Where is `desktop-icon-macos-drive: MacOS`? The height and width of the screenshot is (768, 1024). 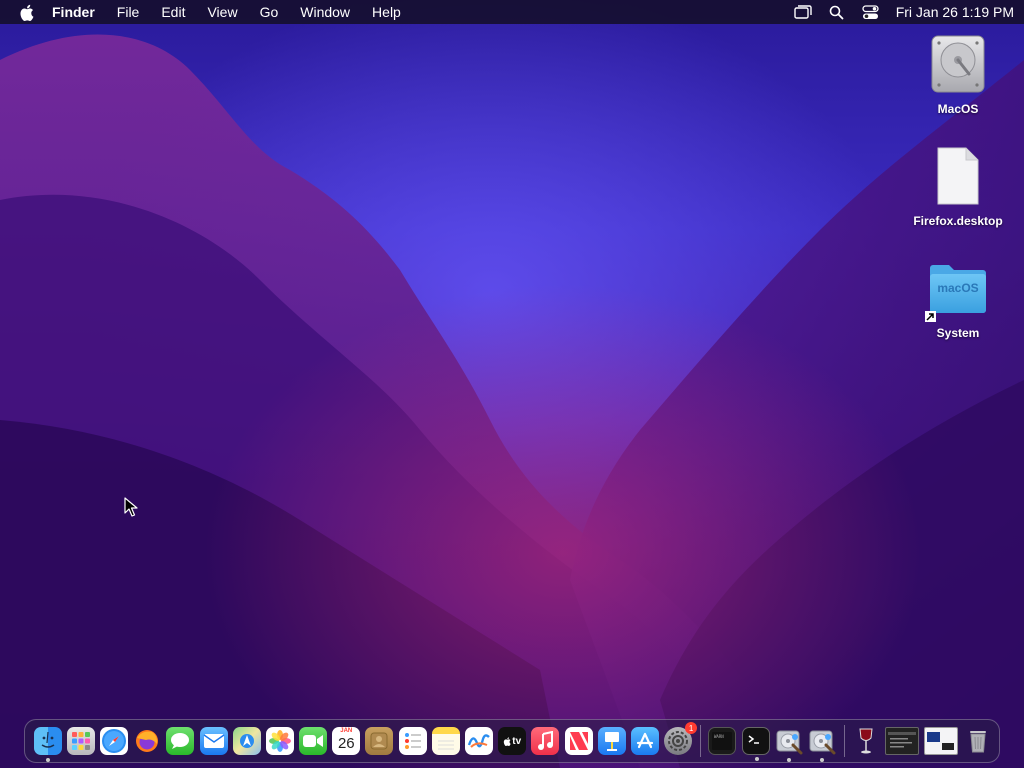 desktop-icon-macos-drive: MacOS is located at coordinates (958, 74).